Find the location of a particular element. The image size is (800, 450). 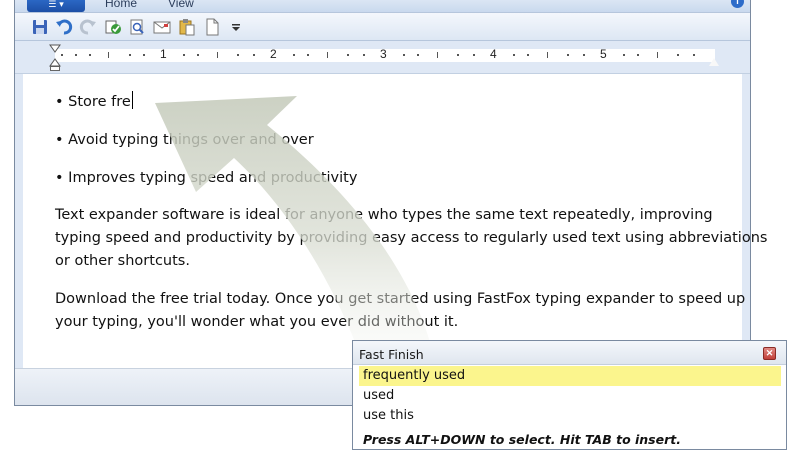

ruler-number: 3 is located at coordinates (383, 54).